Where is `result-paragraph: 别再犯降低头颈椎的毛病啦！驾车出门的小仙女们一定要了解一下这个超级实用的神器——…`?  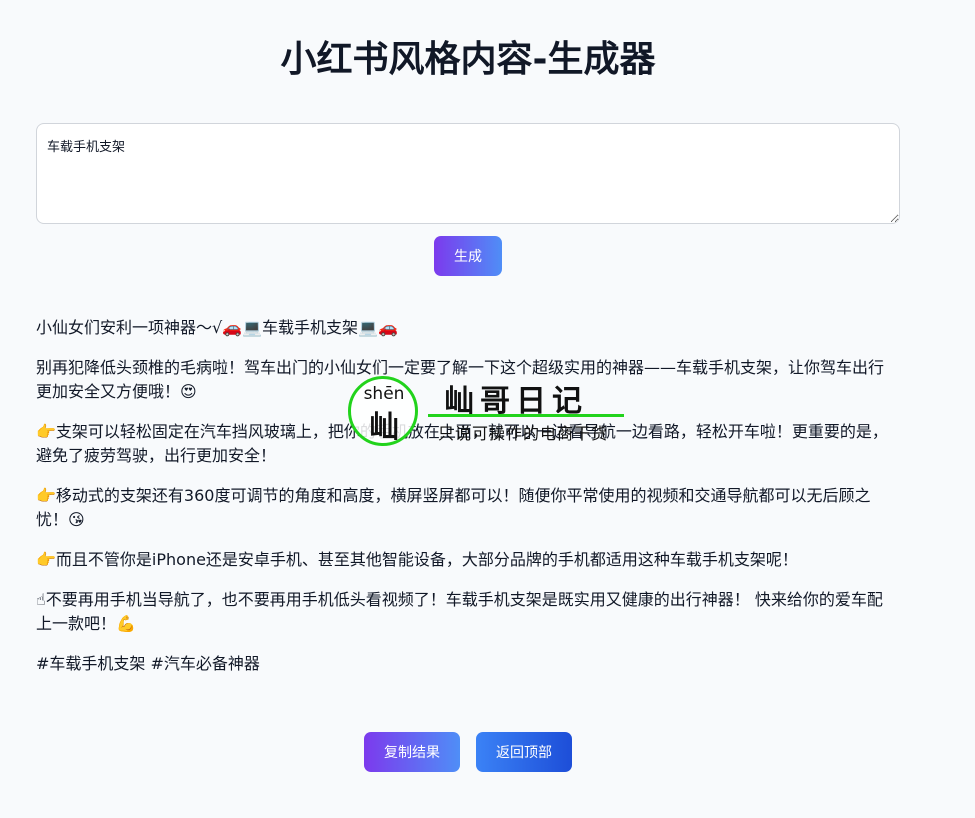
result-paragraph: 别再犯降低头颈椎的毛病啦！驾车出门的小仙女们一定要了解一下这个超级实用的神器——… is located at coordinates (460, 379).